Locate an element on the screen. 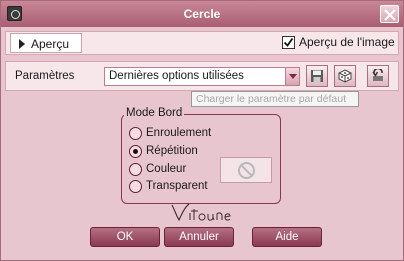 The width and height of the screenshot is (404, 261). close-icon is located at coordinates (390, 15).